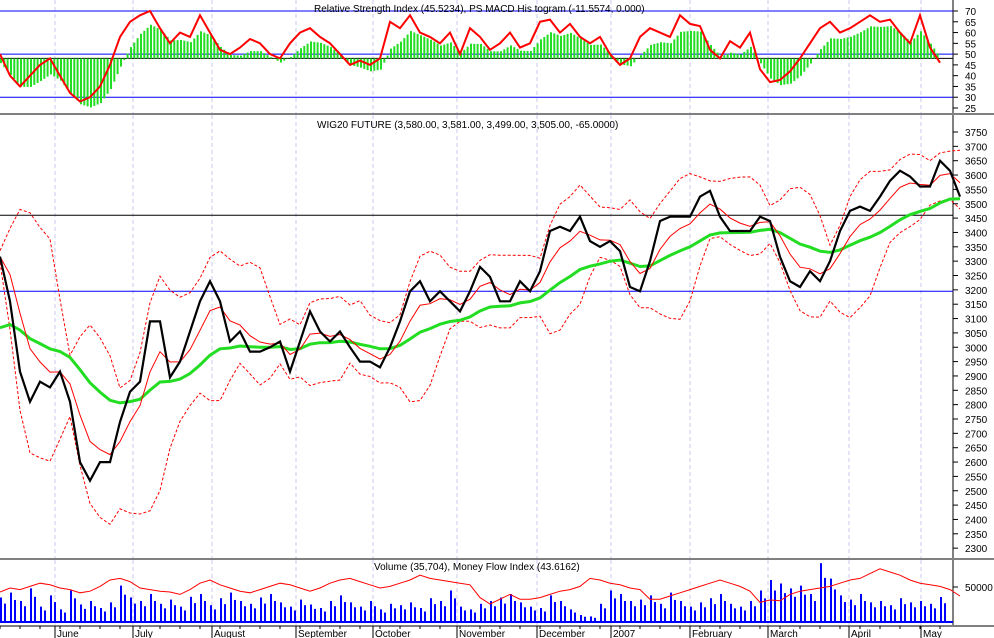 Image resolution: width=994 pixels, height=638 pixels. Describe the element at coordinates (971, 23) in the screenshot. I see `rsi-tick-label: 65` at that location.